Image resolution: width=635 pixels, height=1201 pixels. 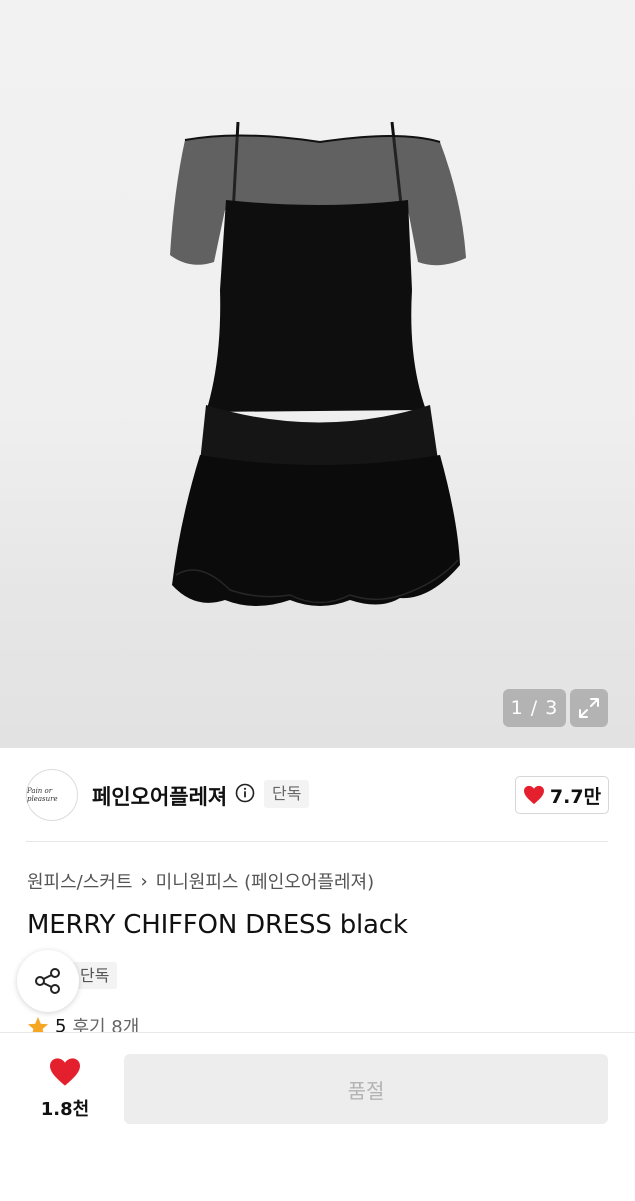 I want to click on brand-like-count: 7.7만, so click(x=575, y=796).